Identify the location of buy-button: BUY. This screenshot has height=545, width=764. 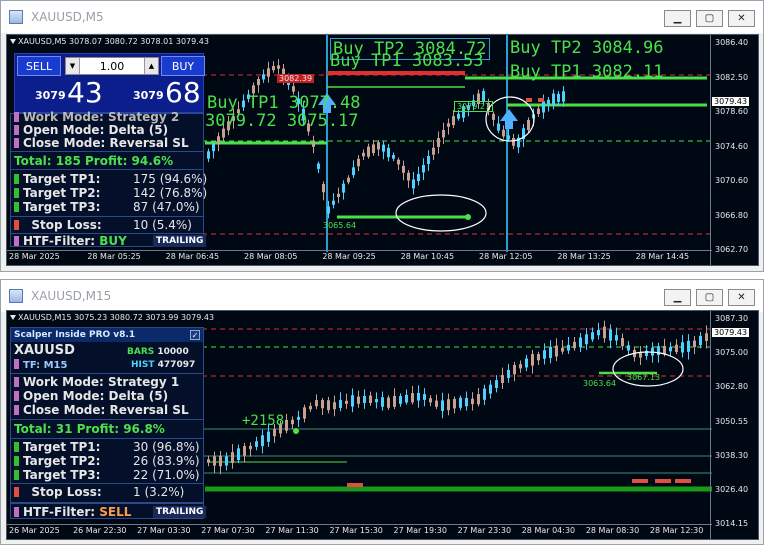
(183, 66).